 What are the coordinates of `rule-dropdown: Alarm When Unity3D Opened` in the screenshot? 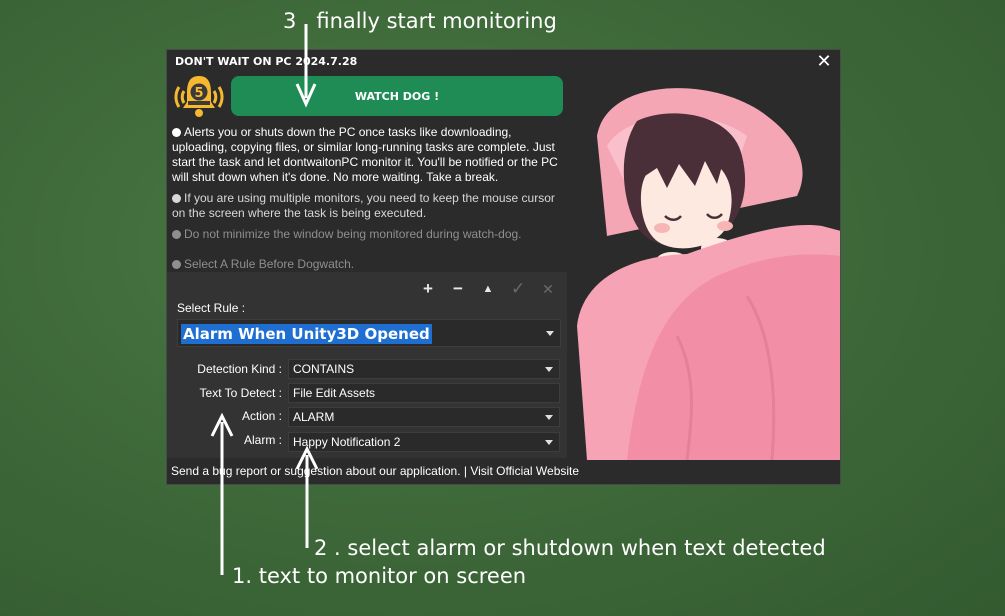 It's located at (369, 333).